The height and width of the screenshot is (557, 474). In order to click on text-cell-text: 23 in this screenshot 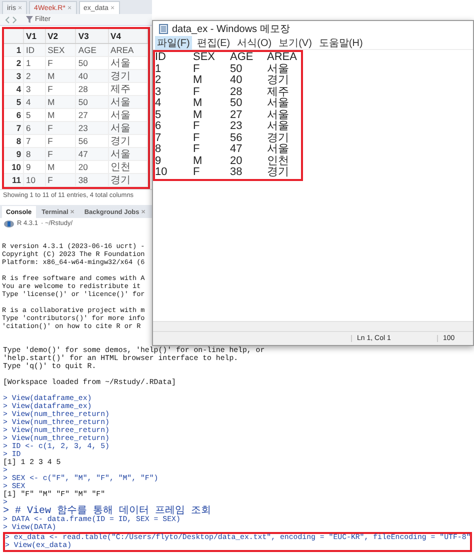, I will do `click(237, 126)`.